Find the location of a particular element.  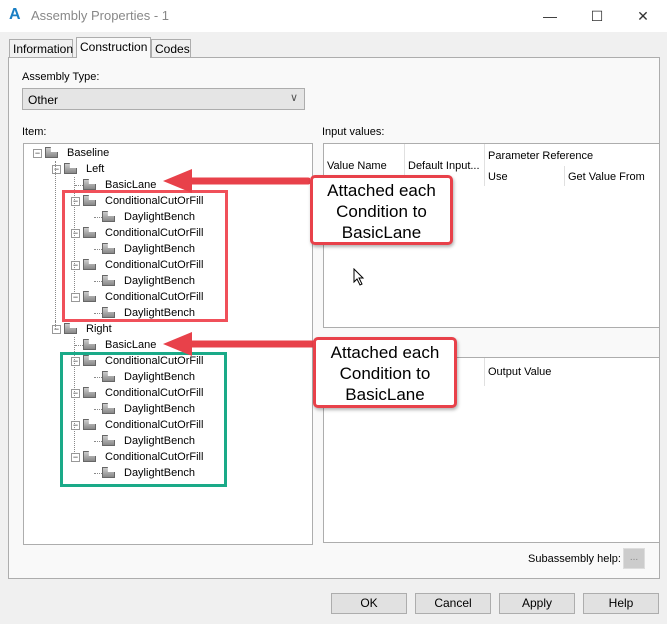

column-parameter-reference: Parameter Reference is located at coordinates (541, 156).